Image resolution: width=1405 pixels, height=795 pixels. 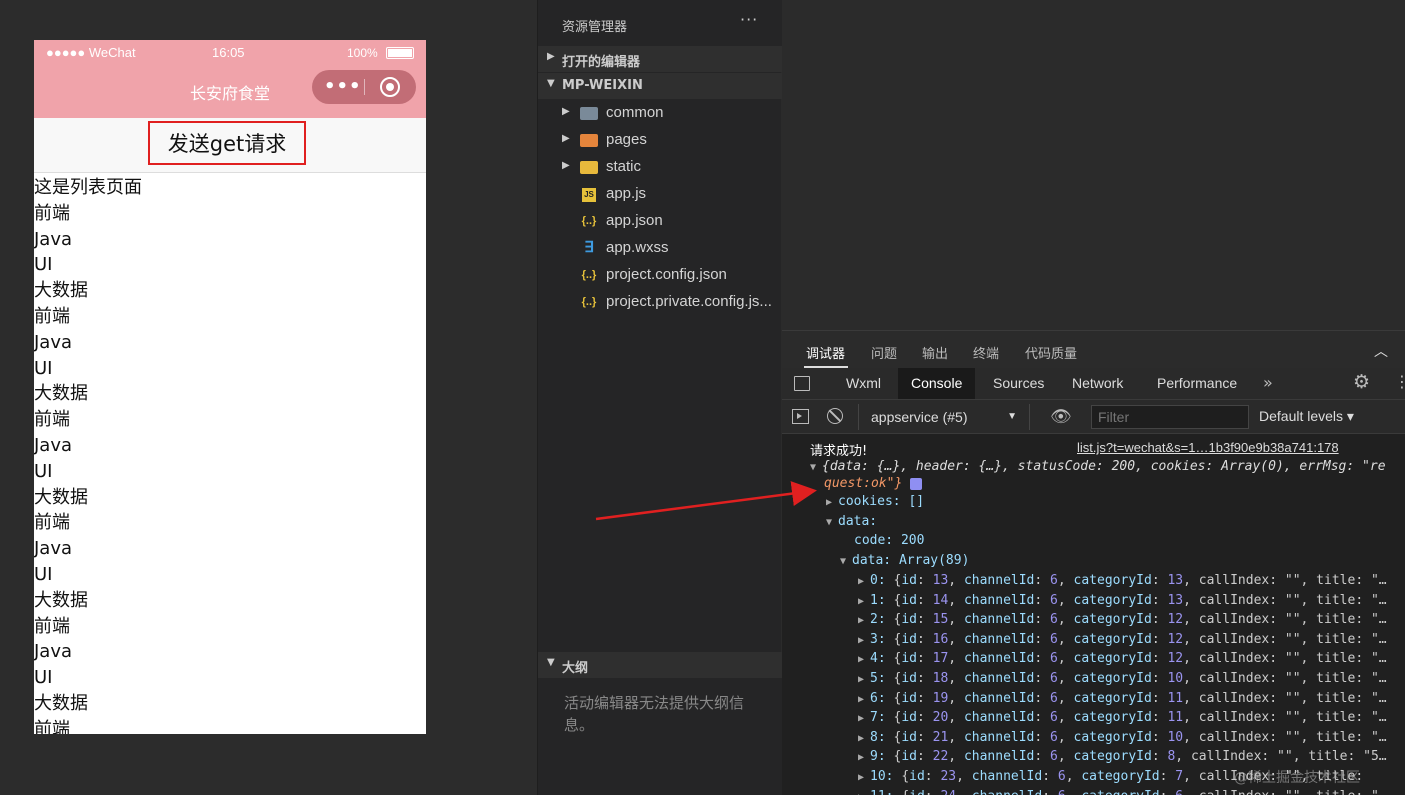 What do you see at coordinates (230, 53) in the screenshot?
I see `status-bar: ●●●●● WeChat 16:05 100%` at bounding box center [230, 53].